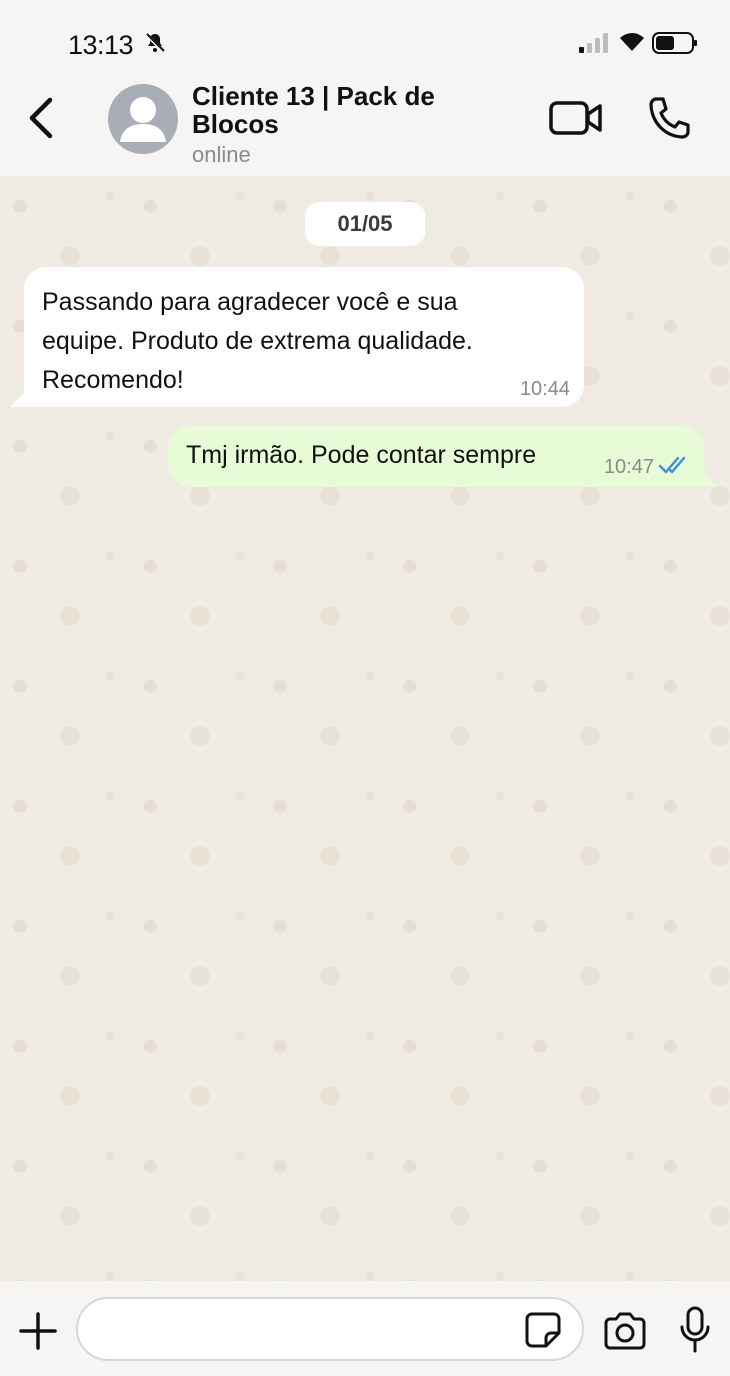 The height and width of the screenshot is (1376, 730). Describe the element at coordinates (38, 1331) in the screenshot. I see `plus-icon` at that location.